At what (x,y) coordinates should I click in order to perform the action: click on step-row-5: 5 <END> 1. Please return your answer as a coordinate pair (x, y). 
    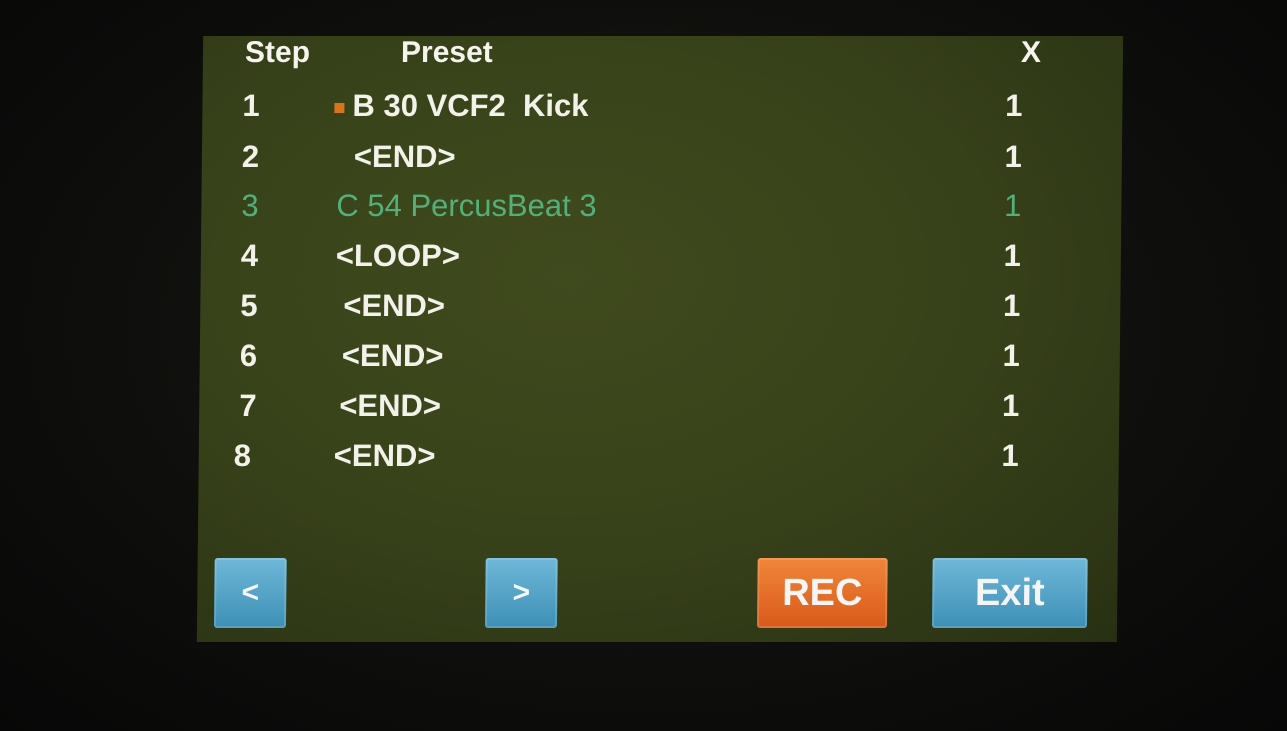
    Looking at the image, I should click on (660, 313).